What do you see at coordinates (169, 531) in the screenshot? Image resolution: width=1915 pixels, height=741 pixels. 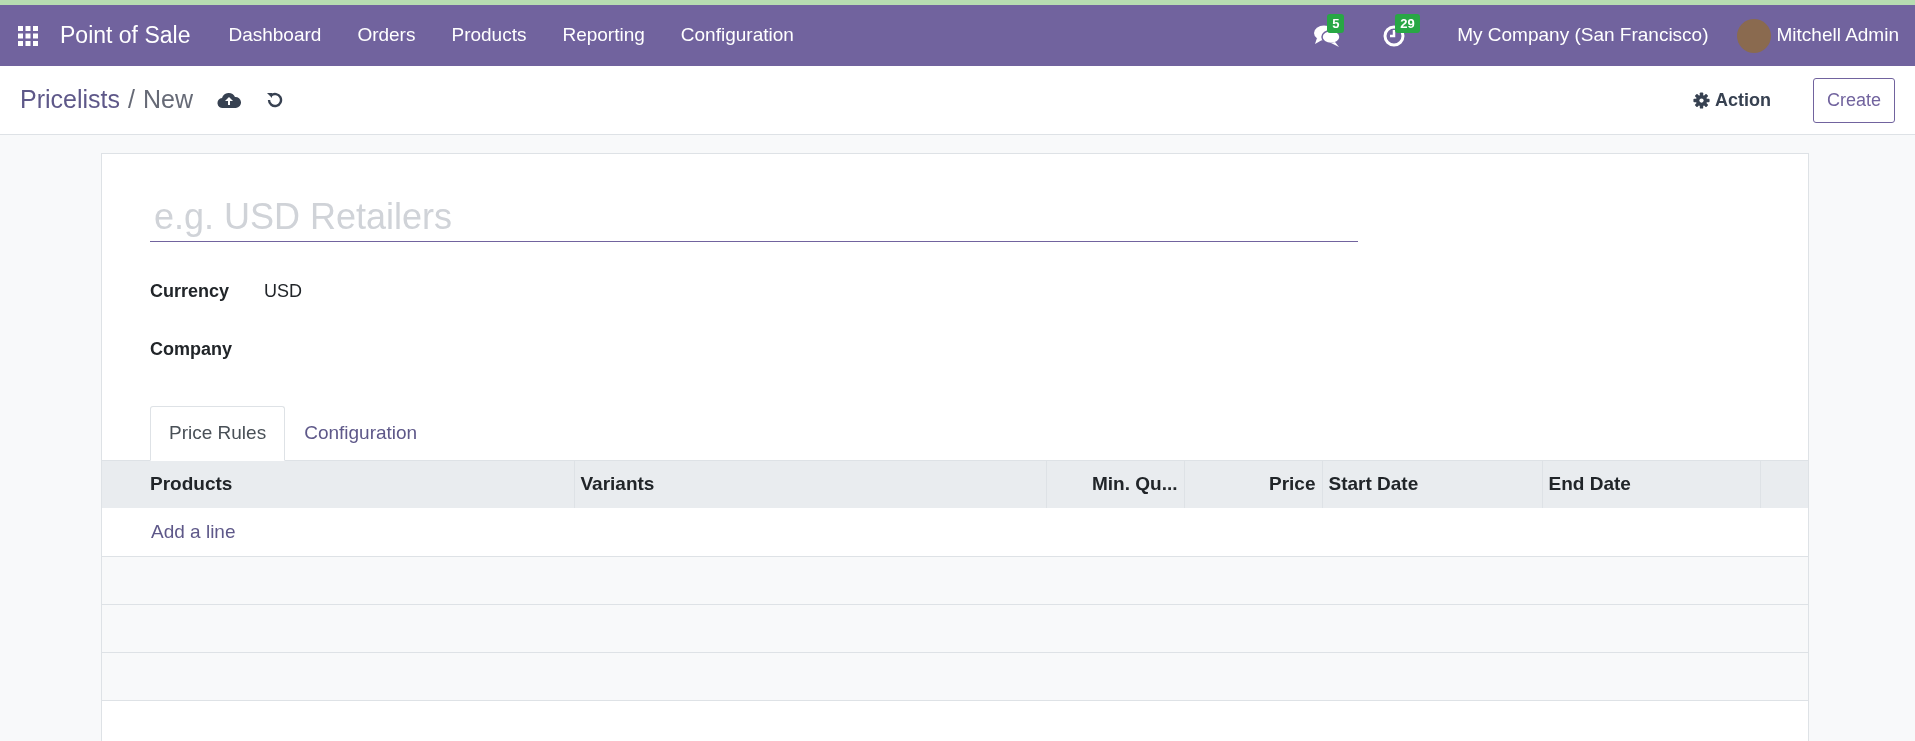 I see `add-line-link: Add a line` at bounding box center [169, 531].